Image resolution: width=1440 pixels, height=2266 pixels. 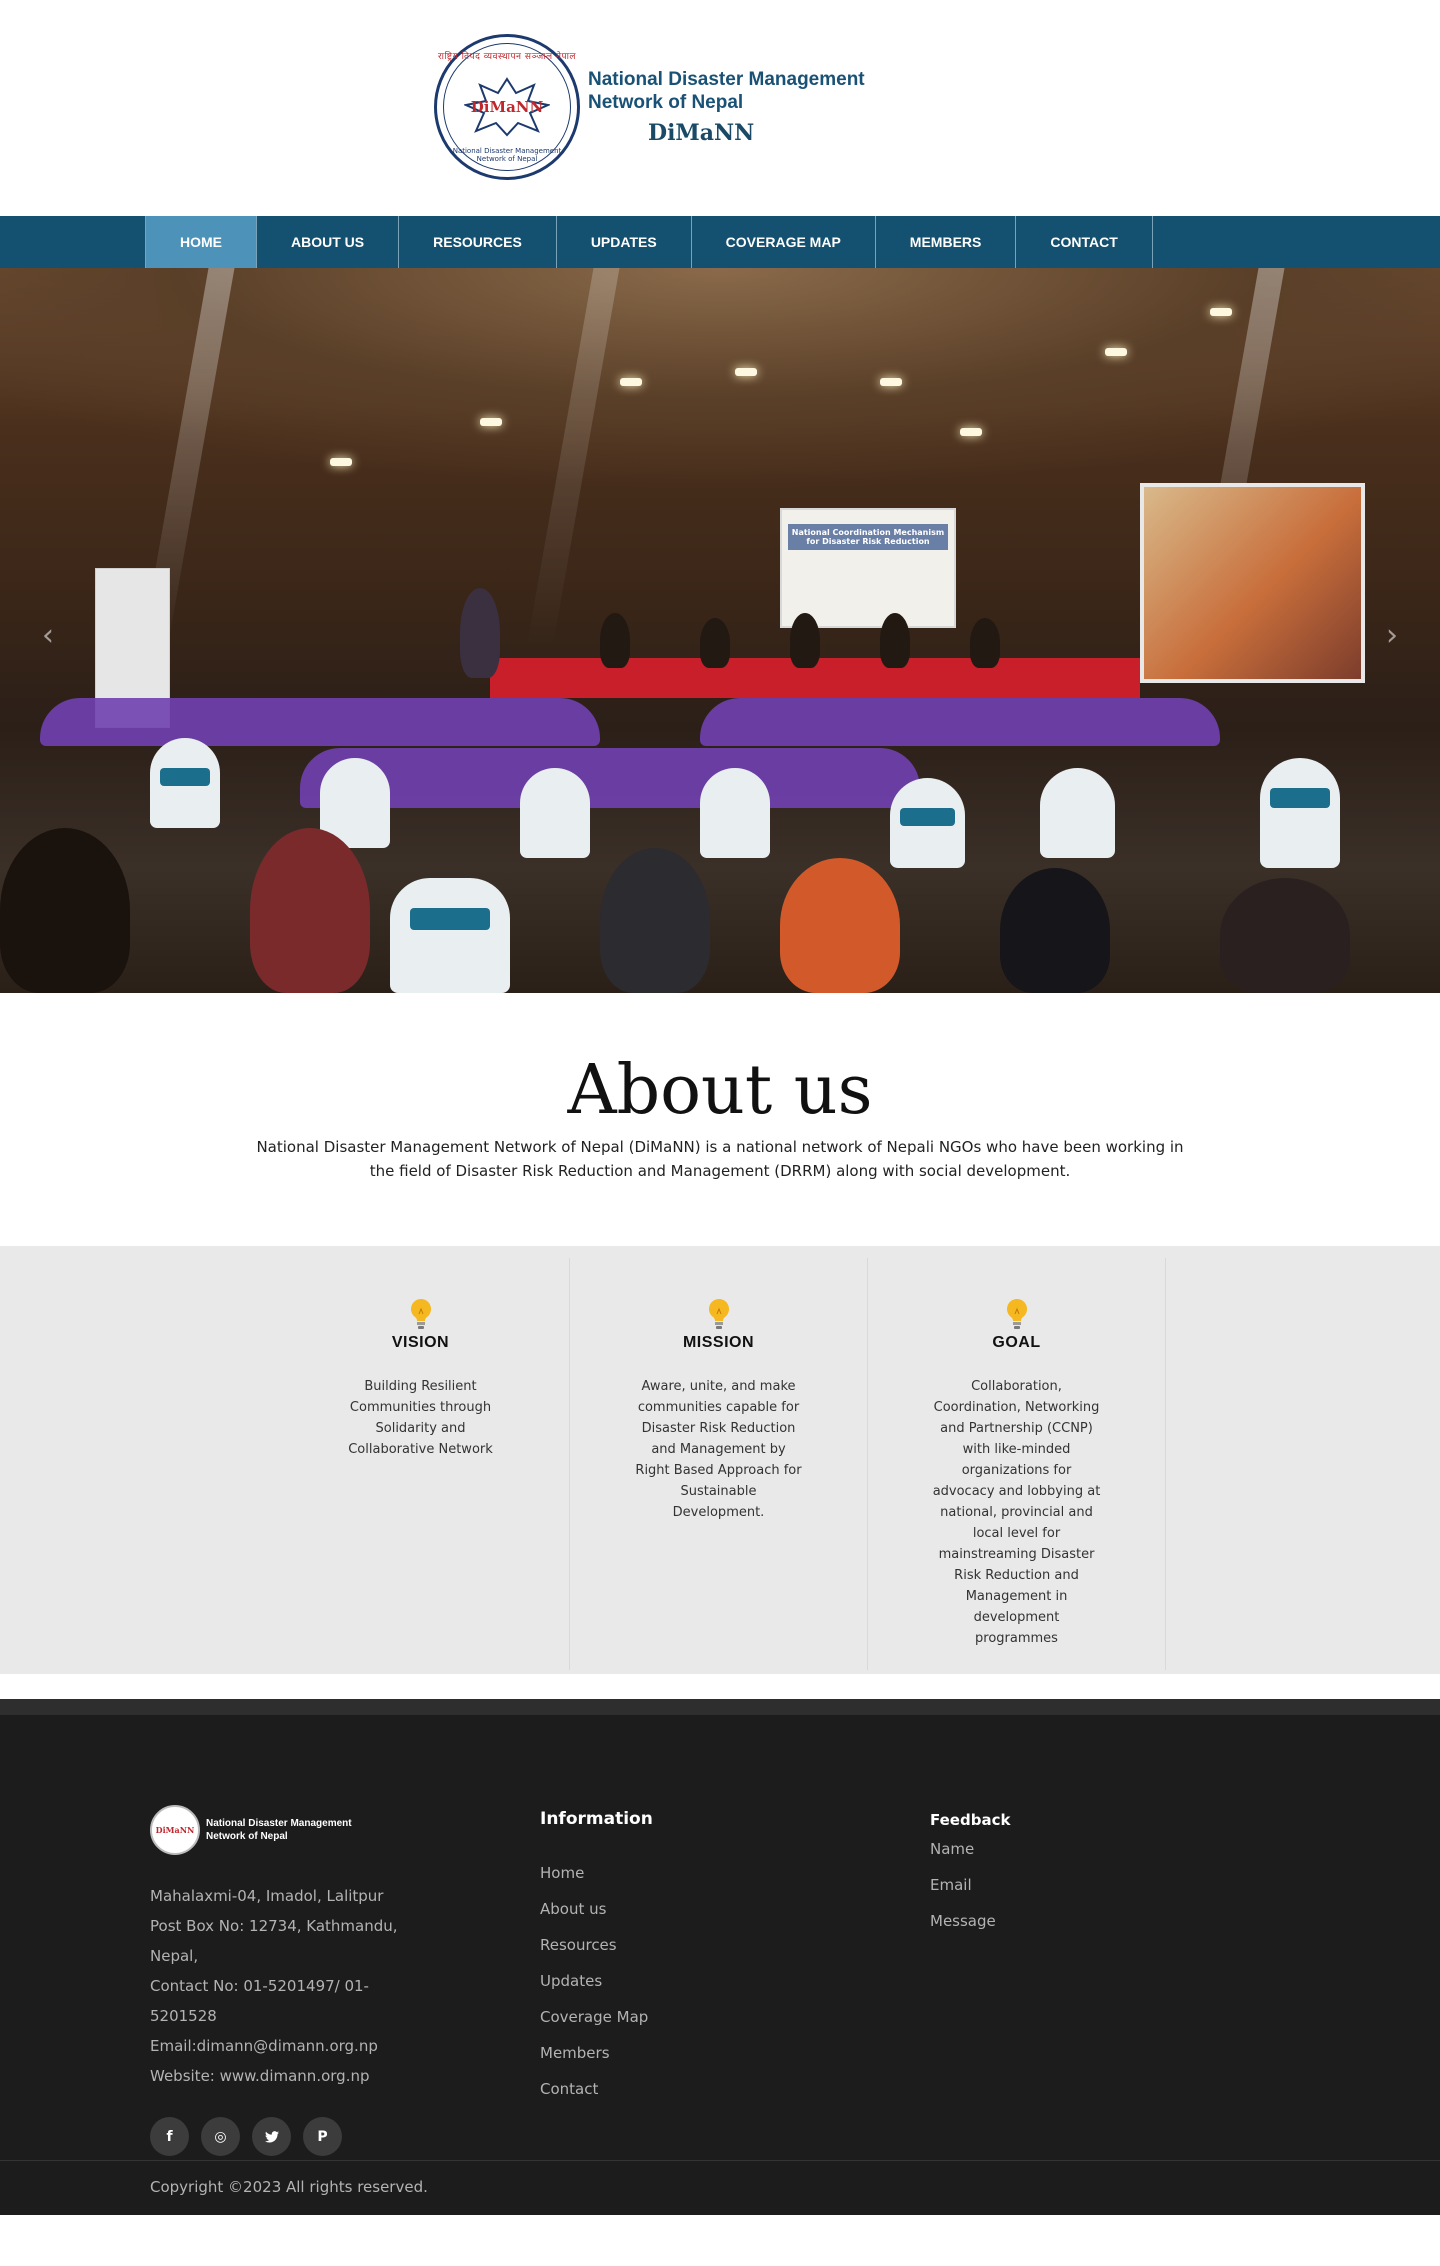 I want to click on instagram-icon: ◎, so click(x=220, y=2136).